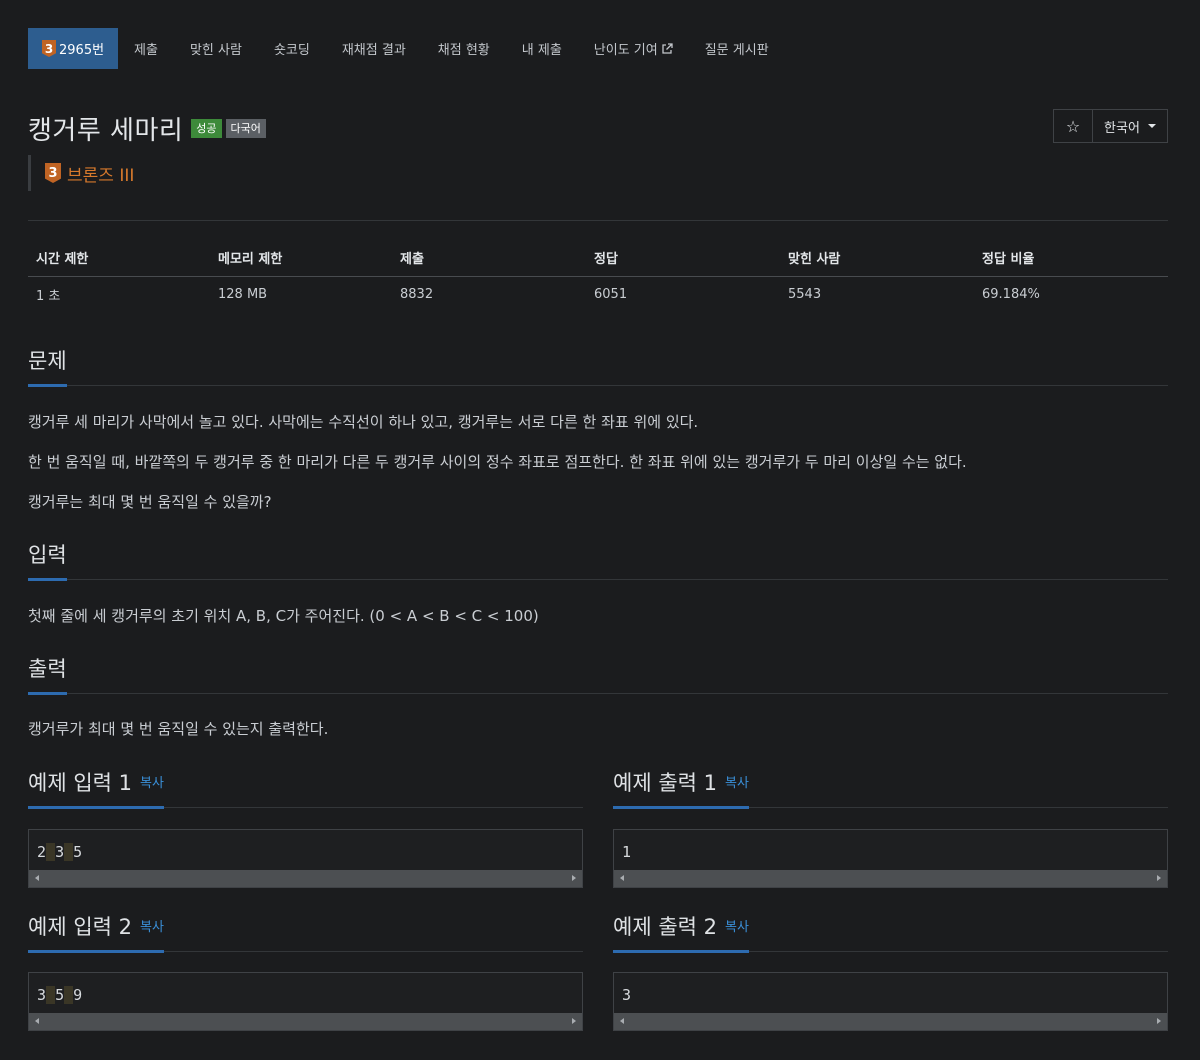 The height and width of the screenshot is (1060, 1200). I want to click on section-title: 예제 입력 1 복사, so click(96, 788).